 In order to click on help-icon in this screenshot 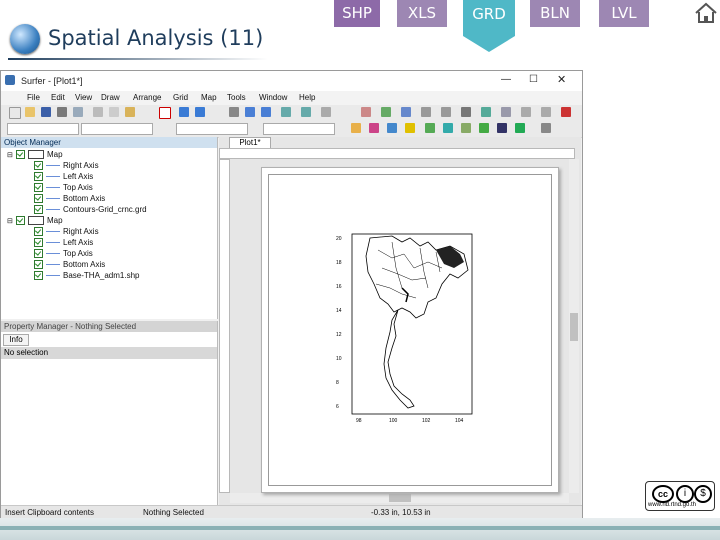, I will do `click(566, 112)`.